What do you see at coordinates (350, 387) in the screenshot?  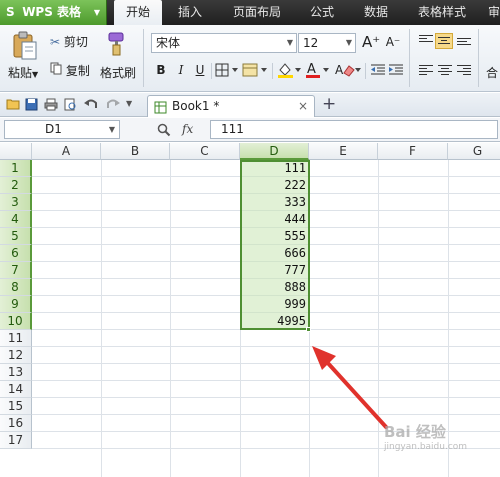 I see `annotation-arrow` at bounding box center [350, 387].